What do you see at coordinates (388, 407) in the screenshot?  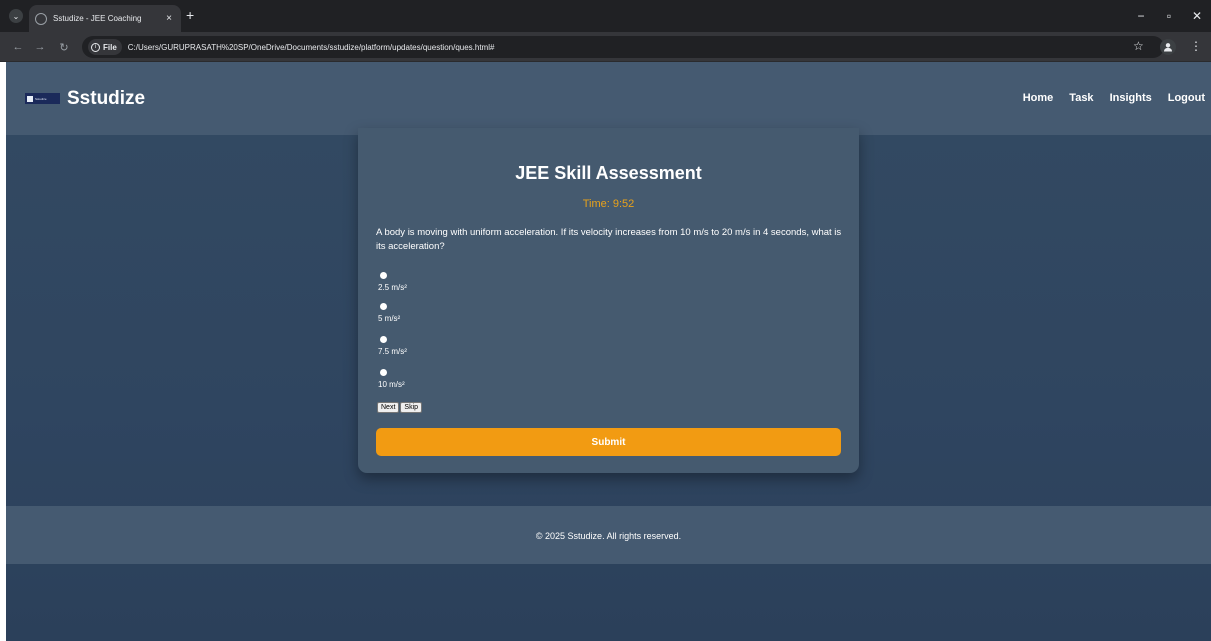 I see `next-button: Next` at bounding box center [388, 407].